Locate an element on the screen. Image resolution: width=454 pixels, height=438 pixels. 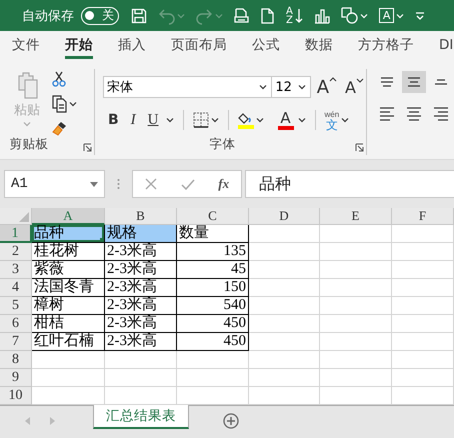
grip-icon is located at coordinates (118, 184).